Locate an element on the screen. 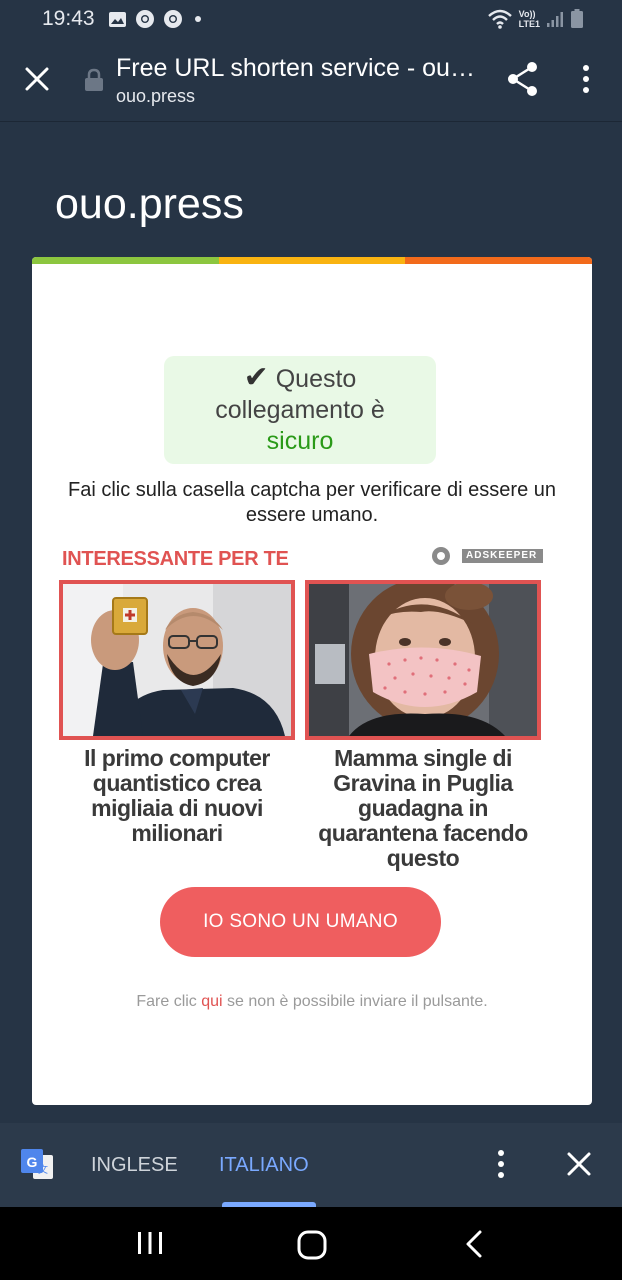 This screenshot has width=622, height=1280. color-bar-yellow is located at coordinates (312, 260).